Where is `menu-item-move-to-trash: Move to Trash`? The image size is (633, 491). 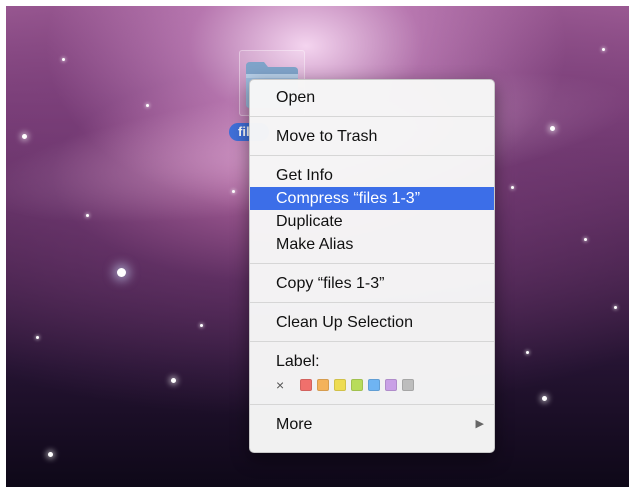 menu-item-move-to-trash: Move to Trash is located at coordinates (372, 136).